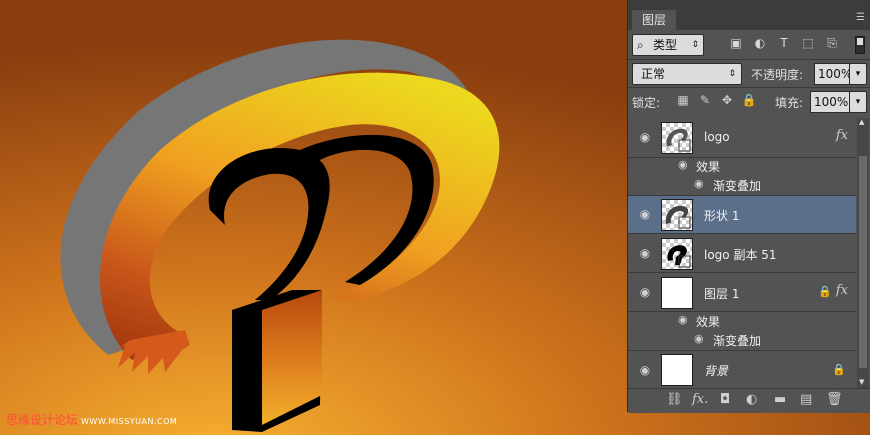  What do you see at coordinates (751, 399) in the screenshot?
I see `new-adjustment-icon: ◐` at bounding box center [751, 399].